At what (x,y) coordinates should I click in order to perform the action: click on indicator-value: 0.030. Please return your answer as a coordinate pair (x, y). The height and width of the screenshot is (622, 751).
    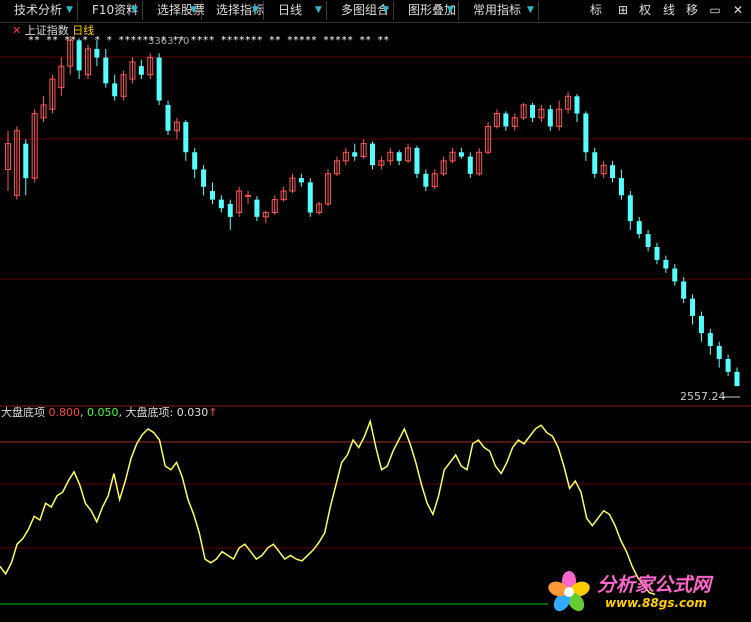
    Looking at the image, I should click on (192, 412).